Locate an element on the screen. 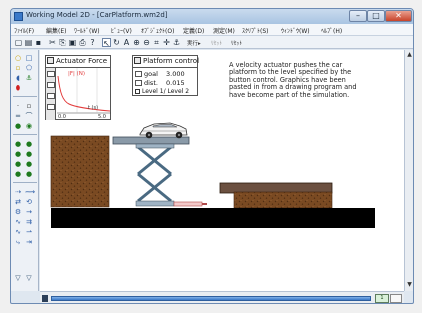 The image size is (422, 313). pulley-icon: ⇥ is located at coordinates (29, 242).